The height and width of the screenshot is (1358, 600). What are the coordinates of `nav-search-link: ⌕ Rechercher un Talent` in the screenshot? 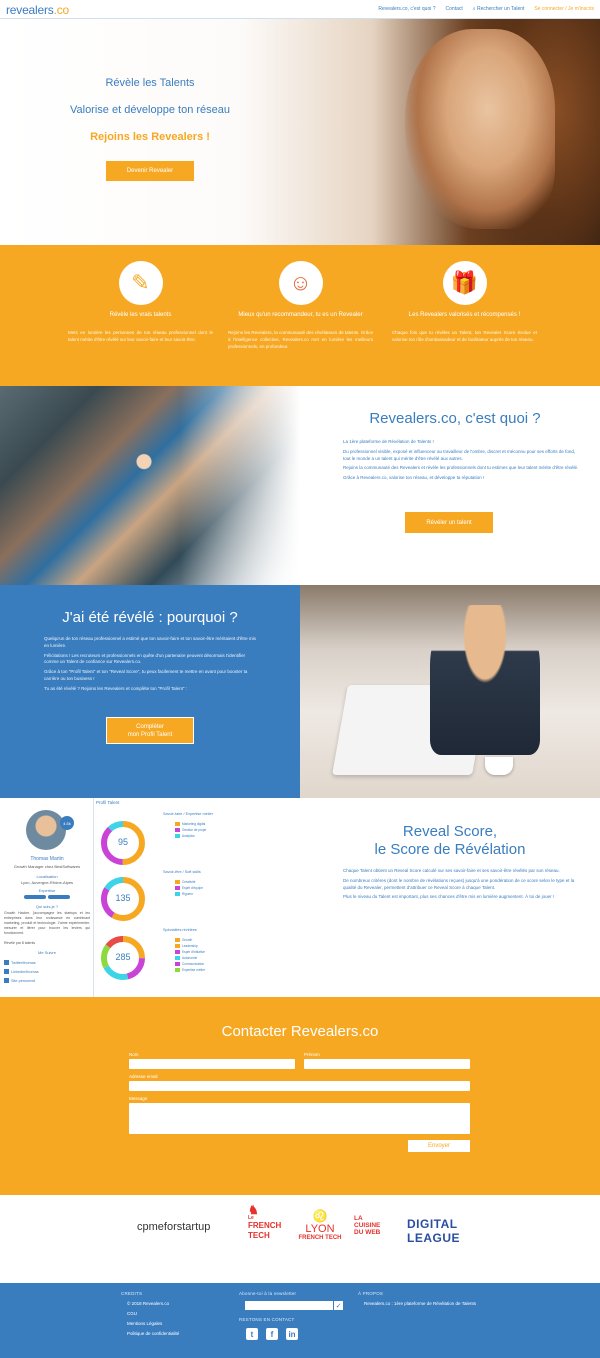 It's located at (499, 9).